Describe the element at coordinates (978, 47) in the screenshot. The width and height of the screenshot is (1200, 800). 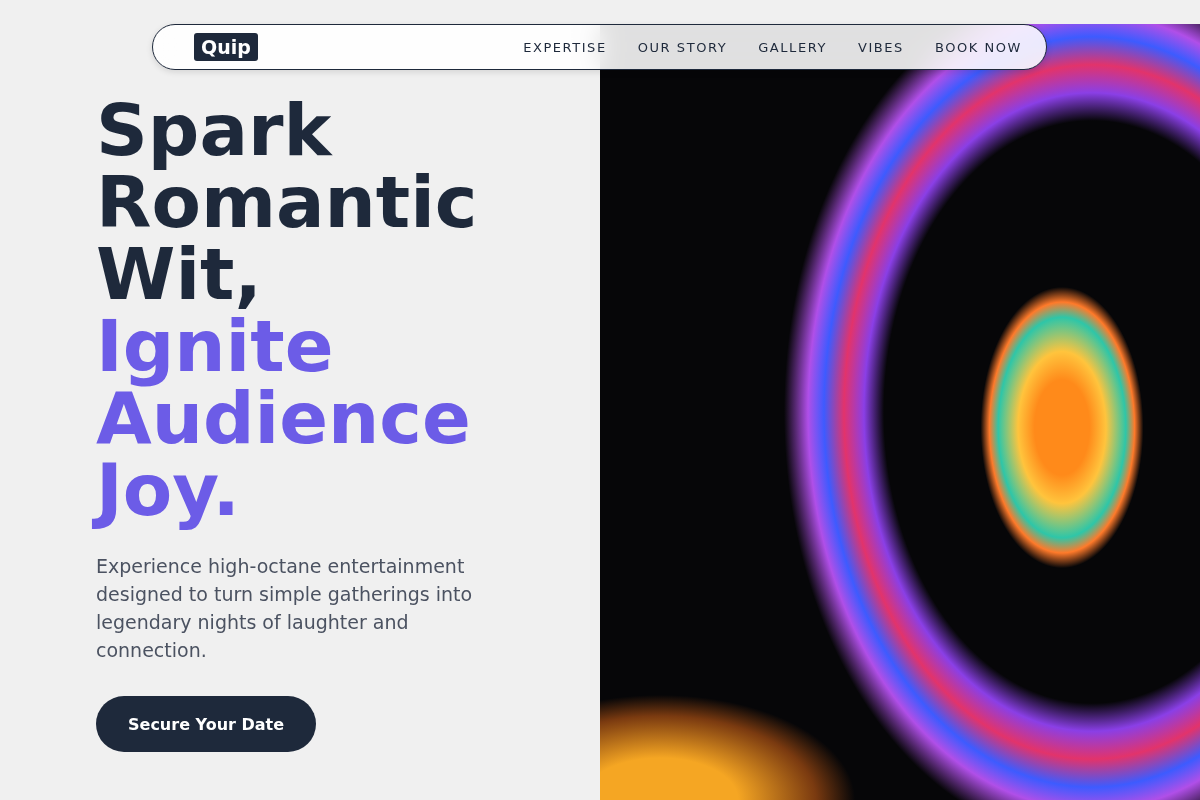
I see `nav-link: BOOK NOW` at that location.